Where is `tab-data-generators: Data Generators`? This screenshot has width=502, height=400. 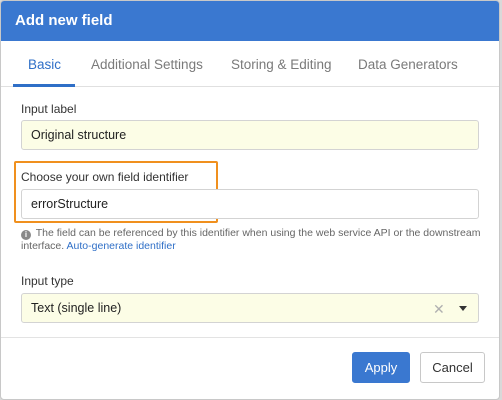
tab-data-generators: Data Generators is located at coordinates (408, 64).